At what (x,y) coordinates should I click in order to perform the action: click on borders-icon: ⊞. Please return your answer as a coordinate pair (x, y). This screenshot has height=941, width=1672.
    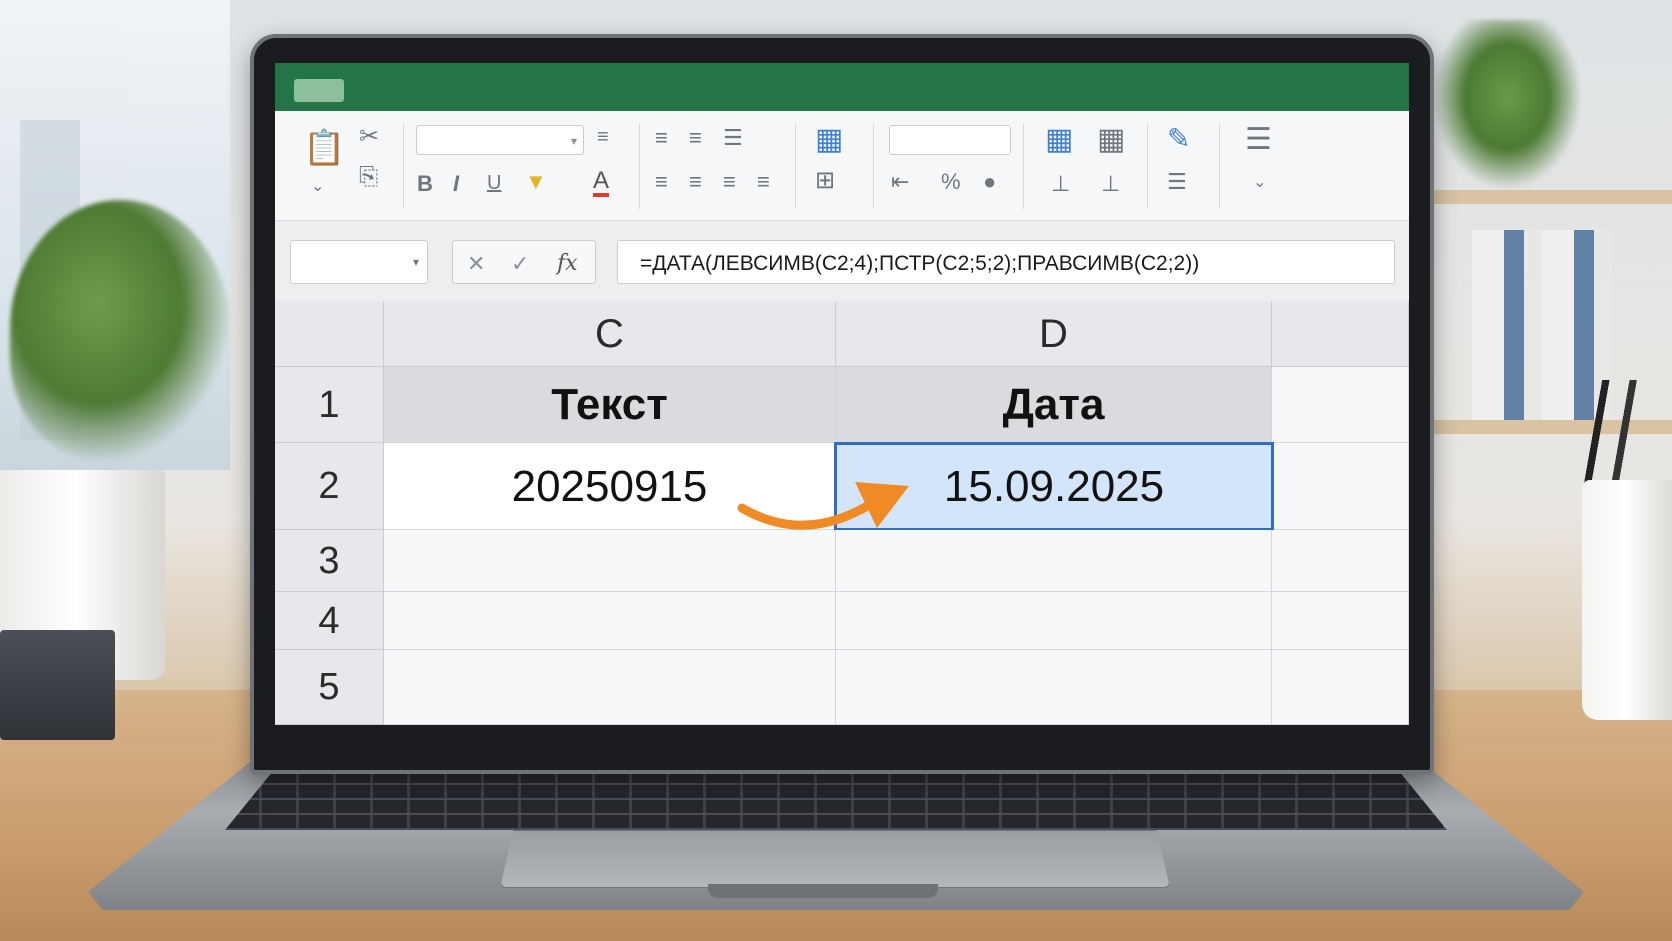
    Looking at the image, I should click on (825, 181).